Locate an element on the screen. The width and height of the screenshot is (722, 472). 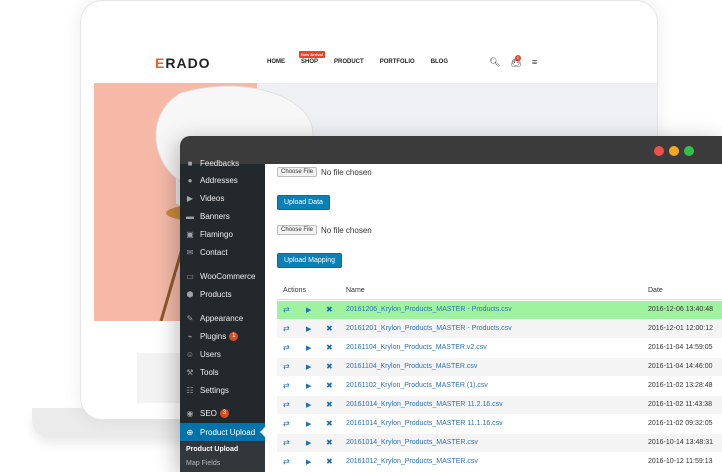
upload-data-button: Upload Data is located at coordinates (303, 202).